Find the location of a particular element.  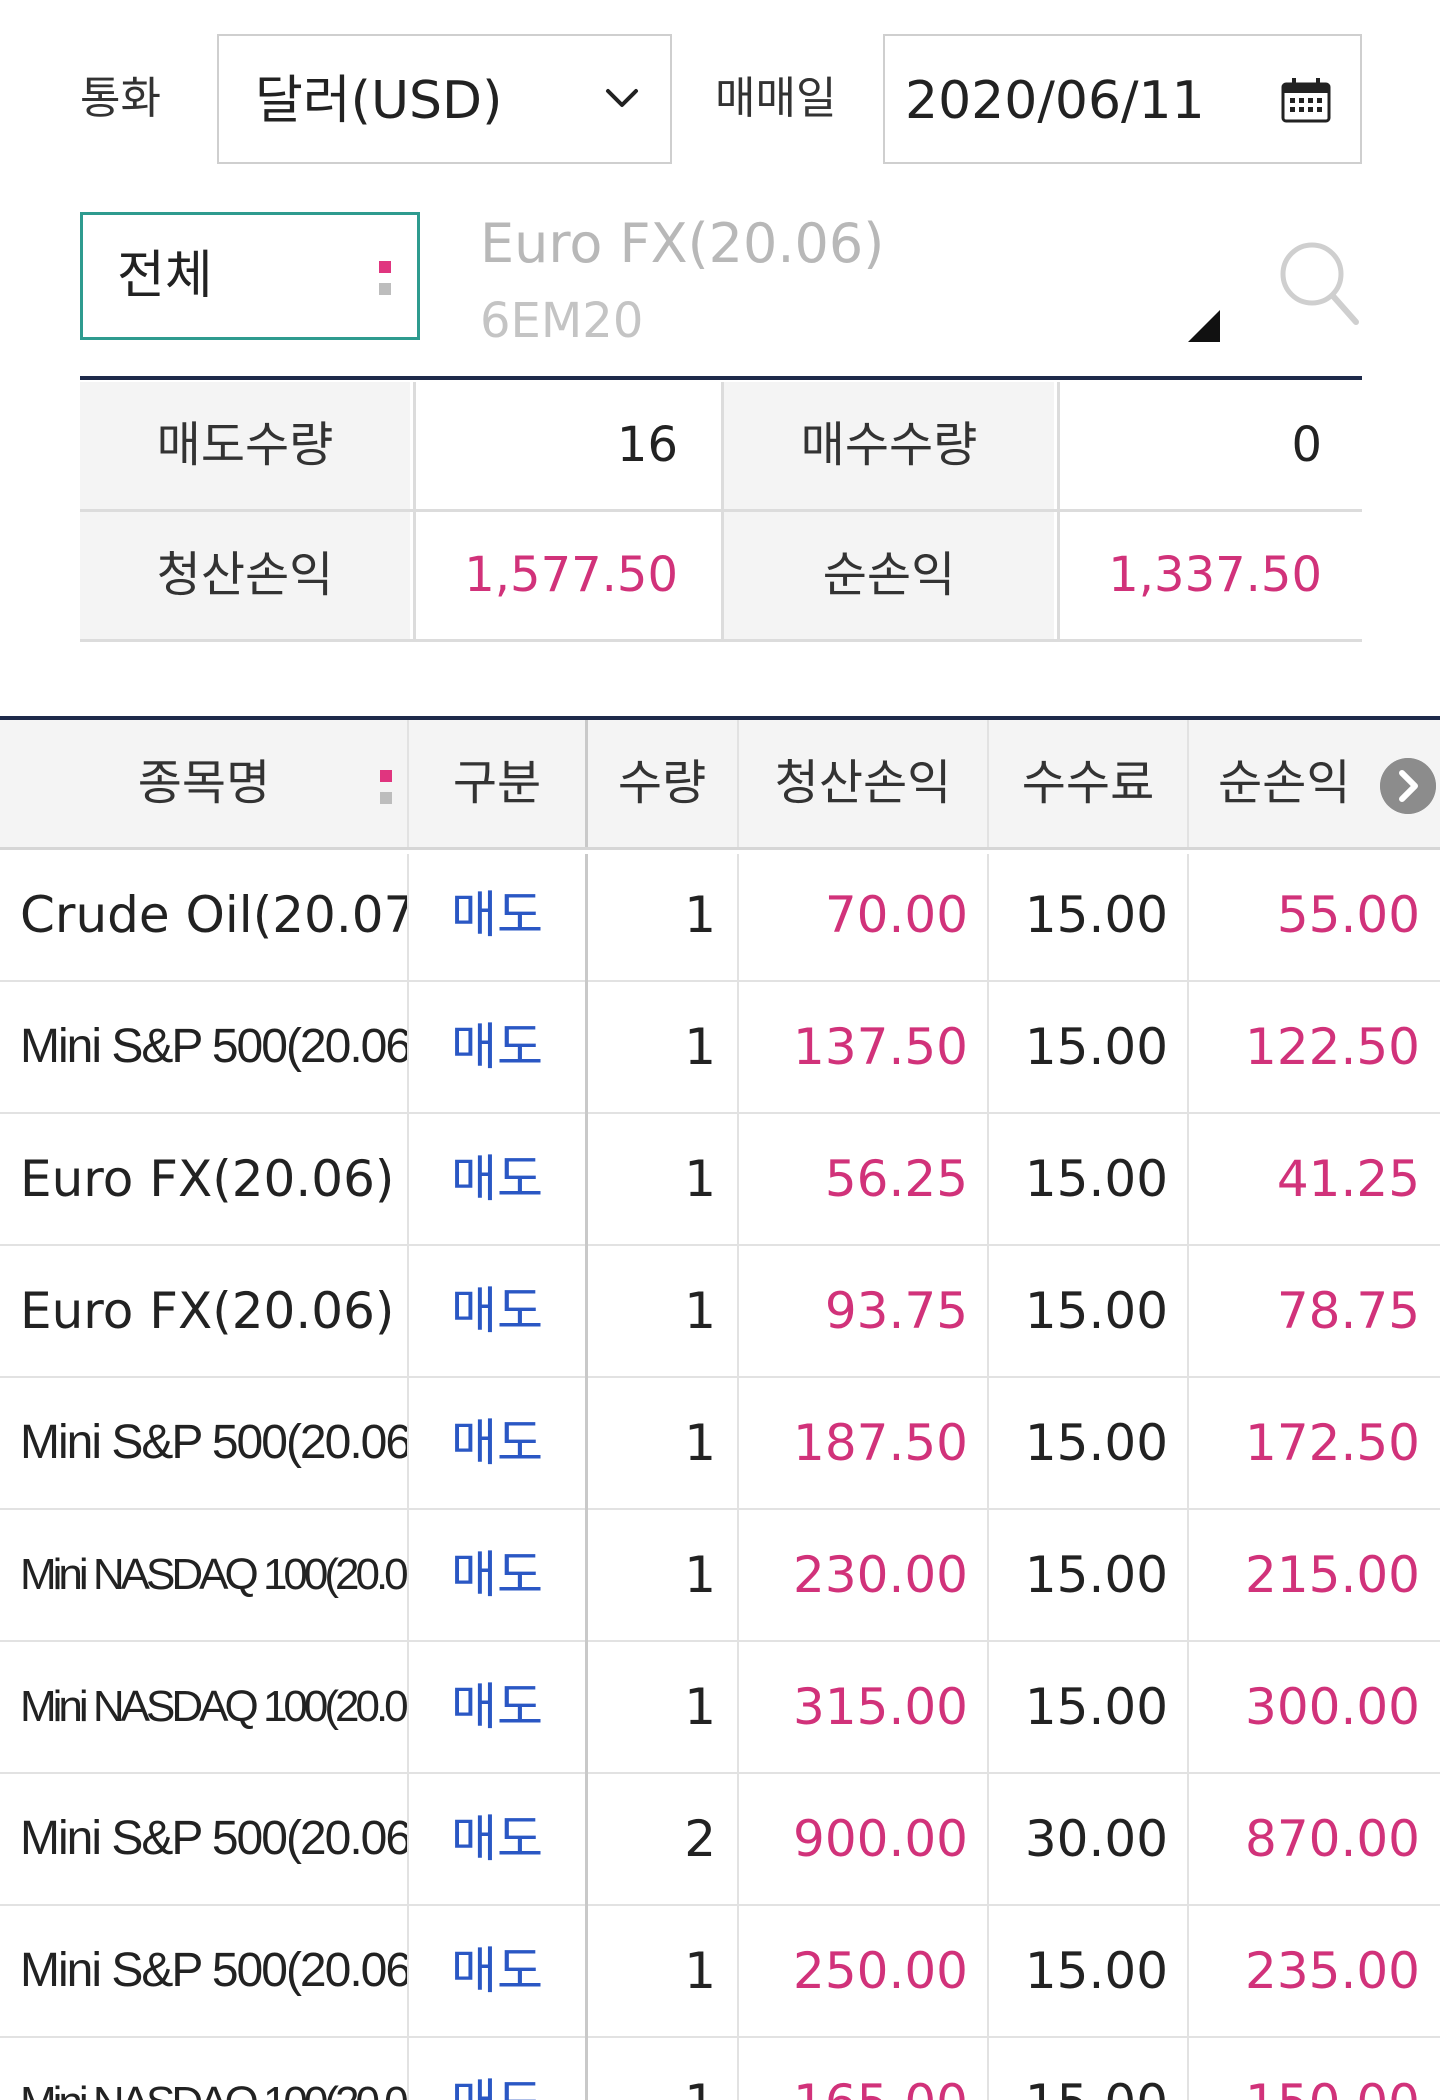

item-code: 6EM20 is located at coordinates (561, 321).